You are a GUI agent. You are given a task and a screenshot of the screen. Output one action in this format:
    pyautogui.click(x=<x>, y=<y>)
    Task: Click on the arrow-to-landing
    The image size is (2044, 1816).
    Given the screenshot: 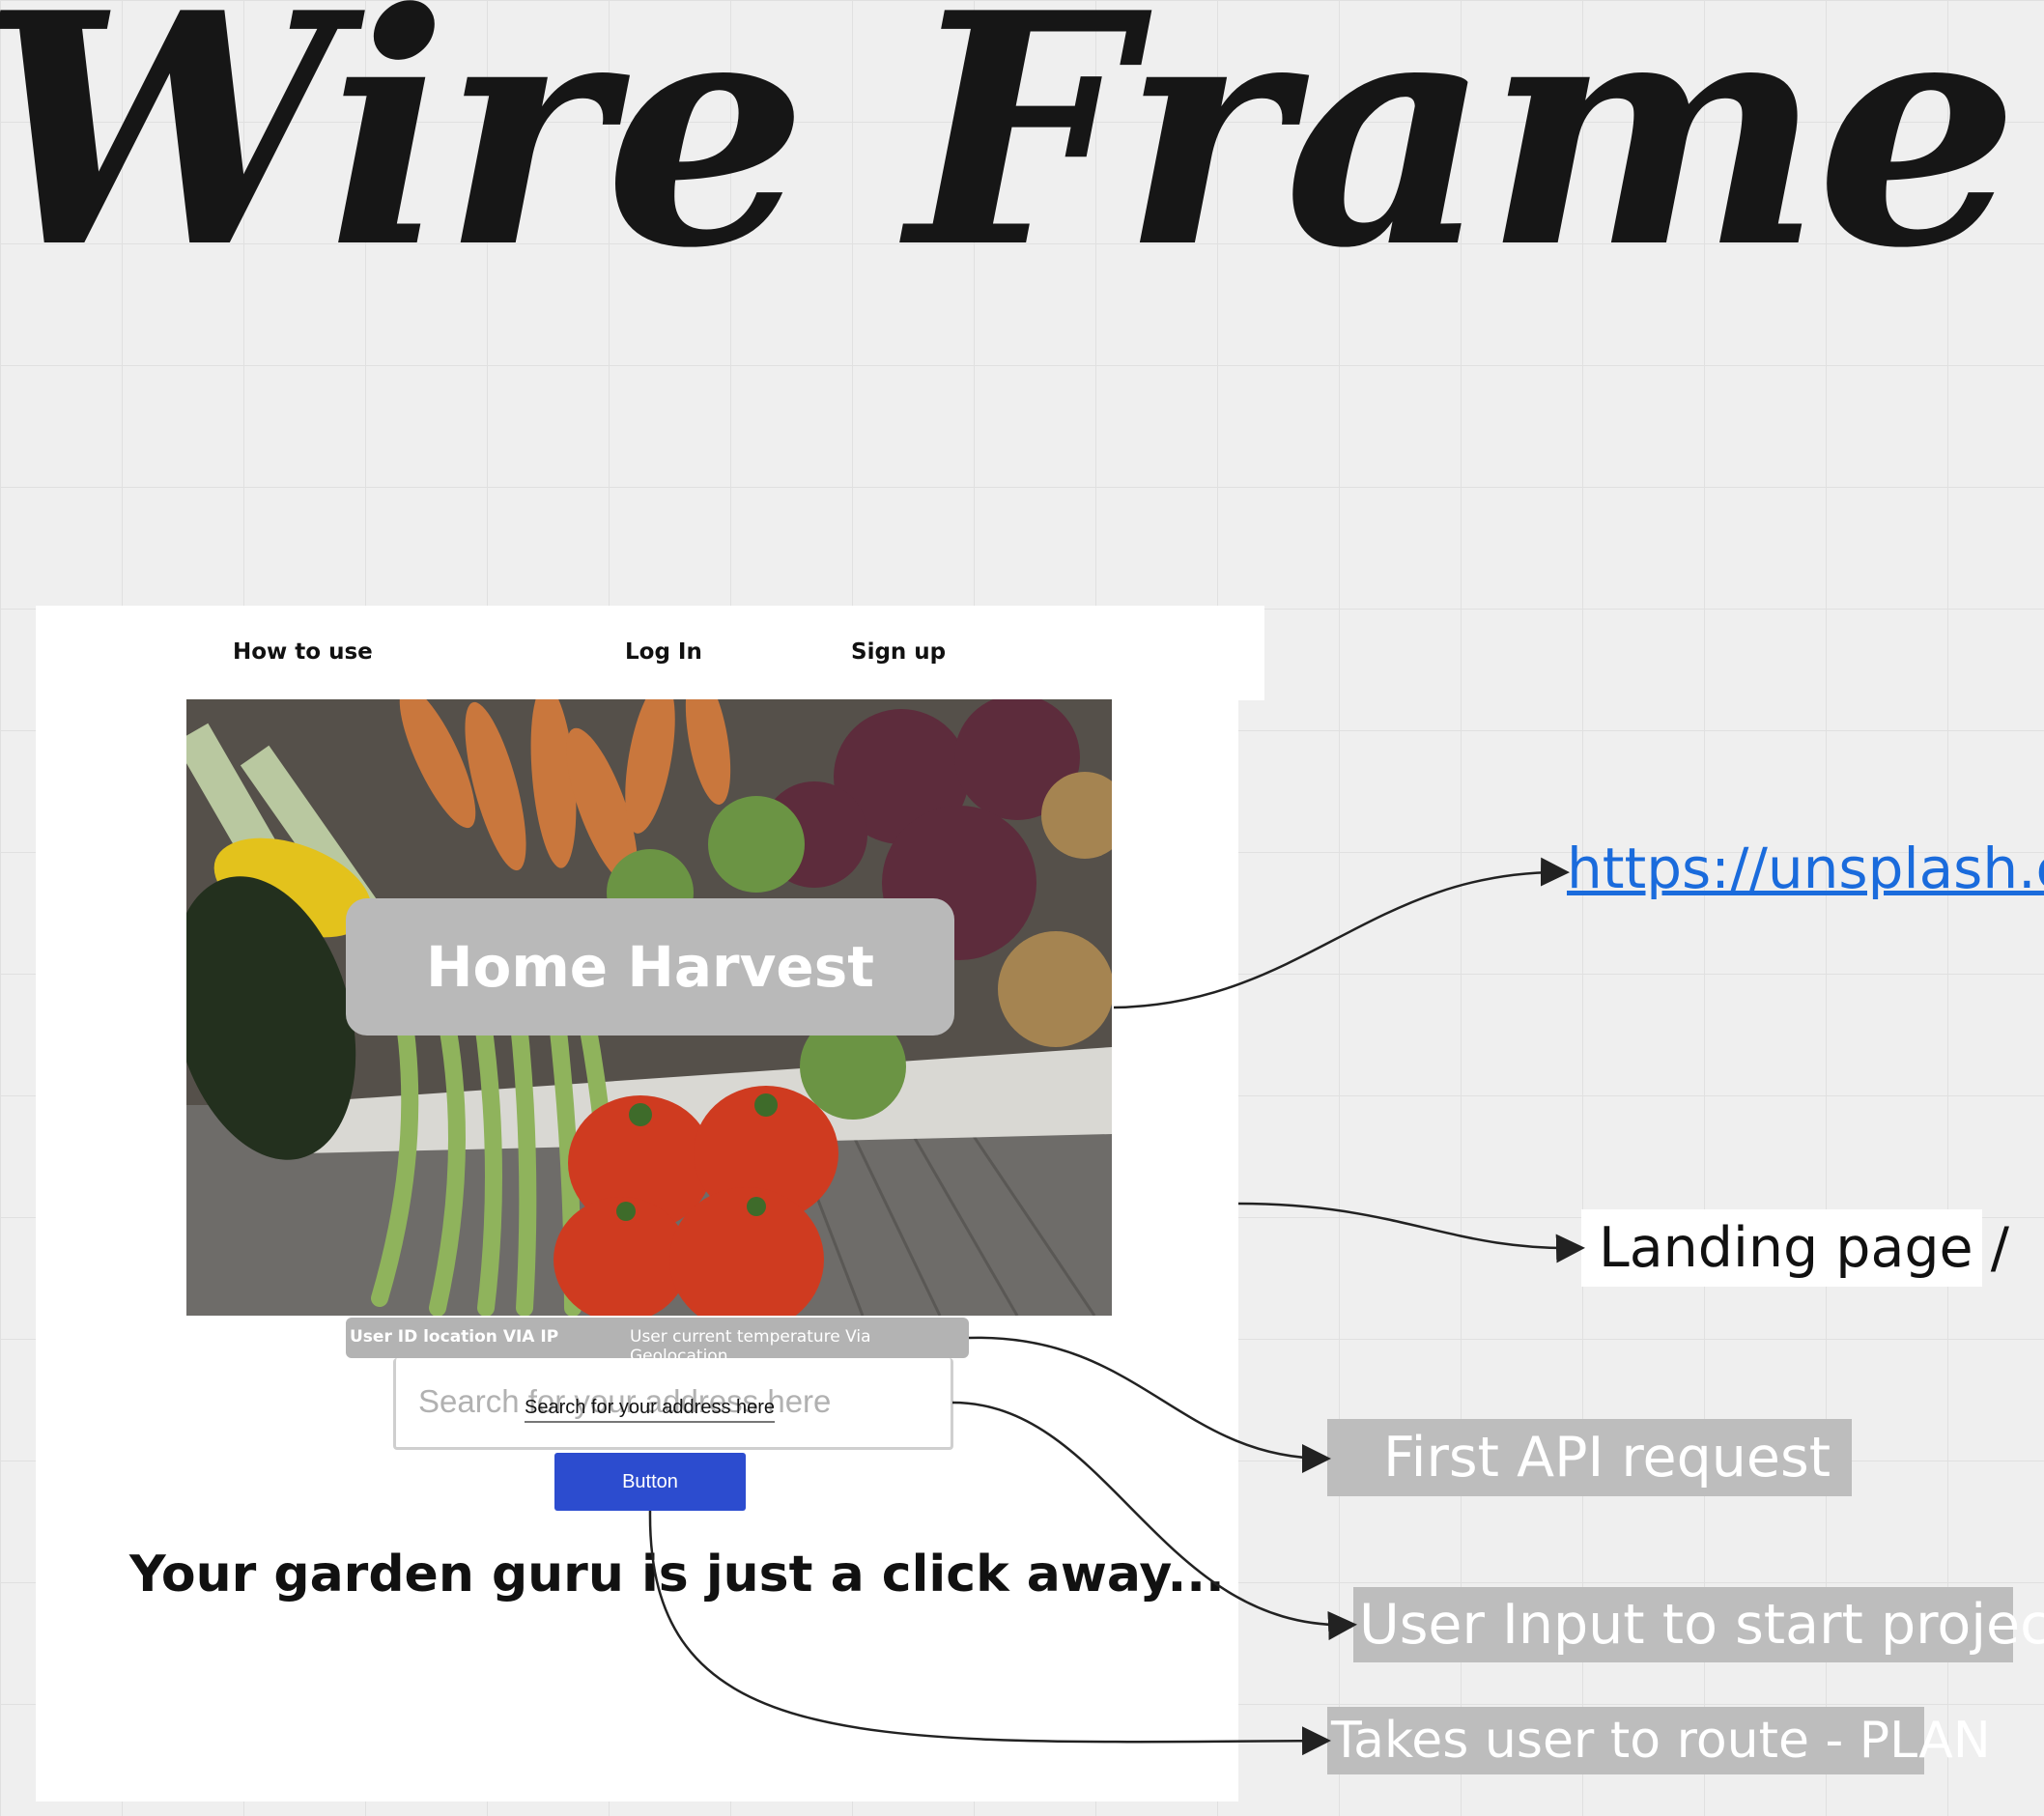 What is the action you would take?
    pyautogui.click(x=1411, y=1232)
    